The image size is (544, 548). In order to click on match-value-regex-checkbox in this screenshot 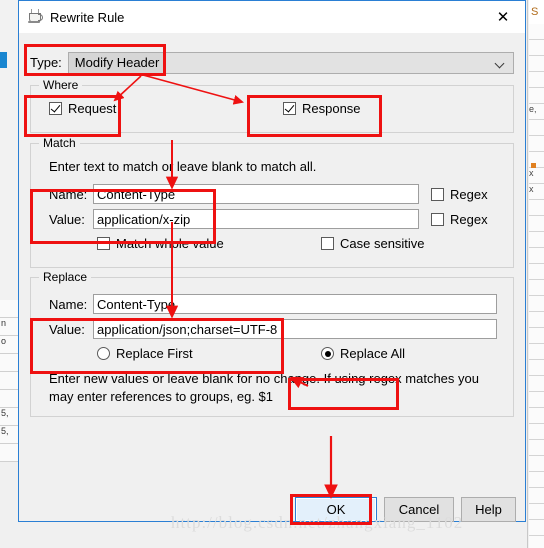, I will do `click(437, 219)`.